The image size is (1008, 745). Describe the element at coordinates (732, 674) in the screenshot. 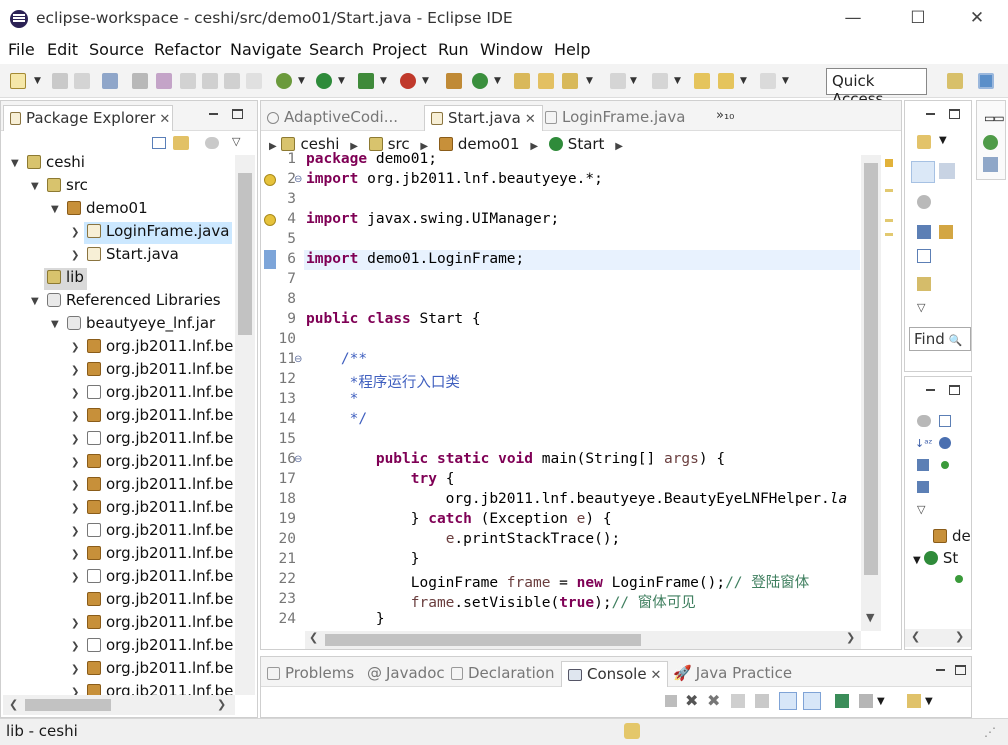

I see `tab-java-practice: 🚀 Java Practice` at that location.